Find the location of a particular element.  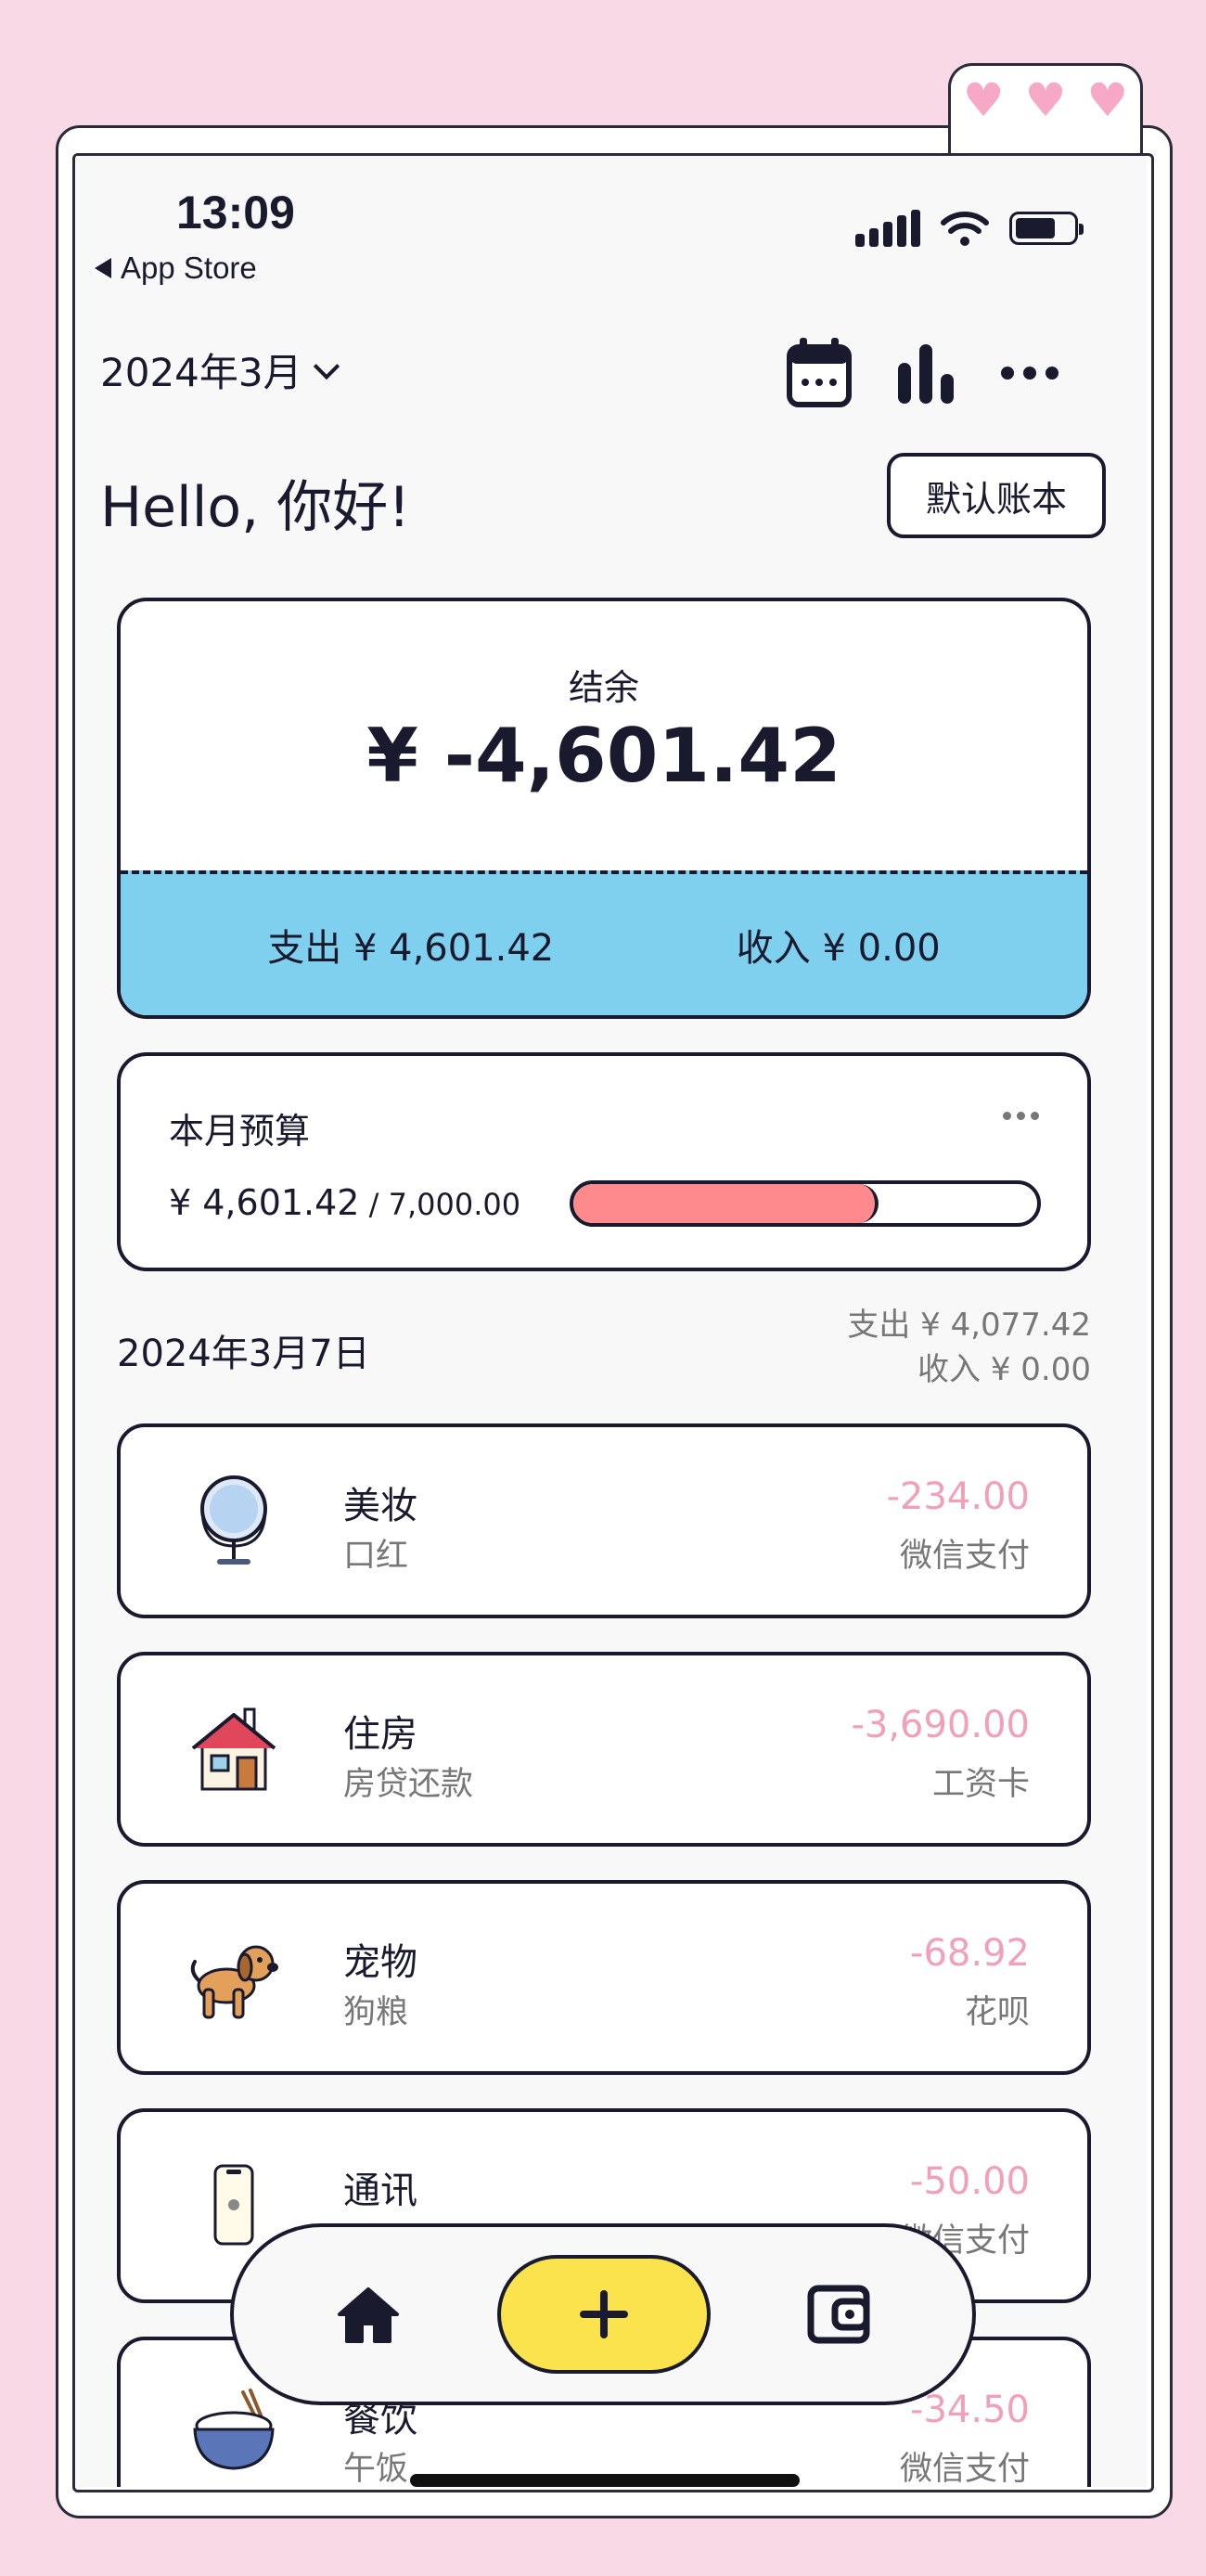

wifi-icon is located at coordinates (965, 229).